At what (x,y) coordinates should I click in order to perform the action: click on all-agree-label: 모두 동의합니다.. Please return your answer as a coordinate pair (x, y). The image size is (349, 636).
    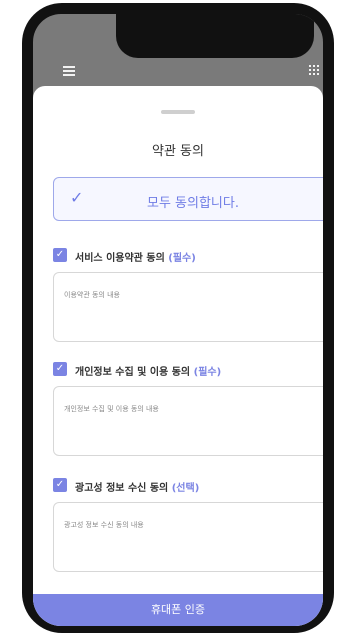
    Looking at the image, I should click on (193, 203).